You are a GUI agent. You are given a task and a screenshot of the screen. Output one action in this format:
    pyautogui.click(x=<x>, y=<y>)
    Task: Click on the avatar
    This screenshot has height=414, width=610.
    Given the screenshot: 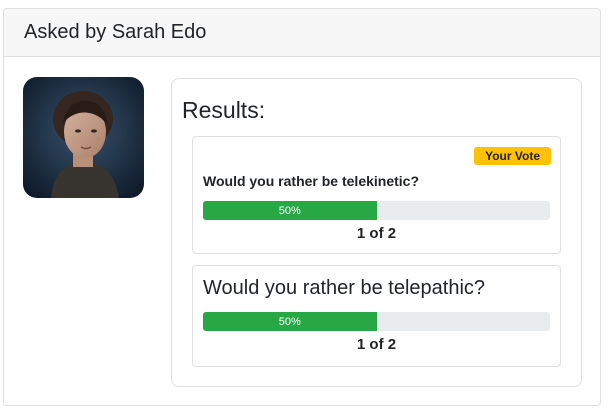 What is the action you would take?
    pyautogui.click(x=83, y=137)
    